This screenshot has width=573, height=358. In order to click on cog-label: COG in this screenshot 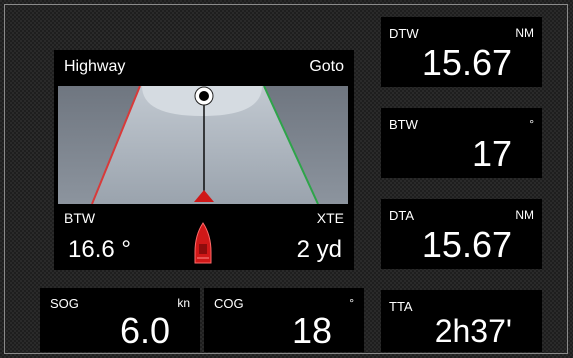, I will do `click(229, 303)`.